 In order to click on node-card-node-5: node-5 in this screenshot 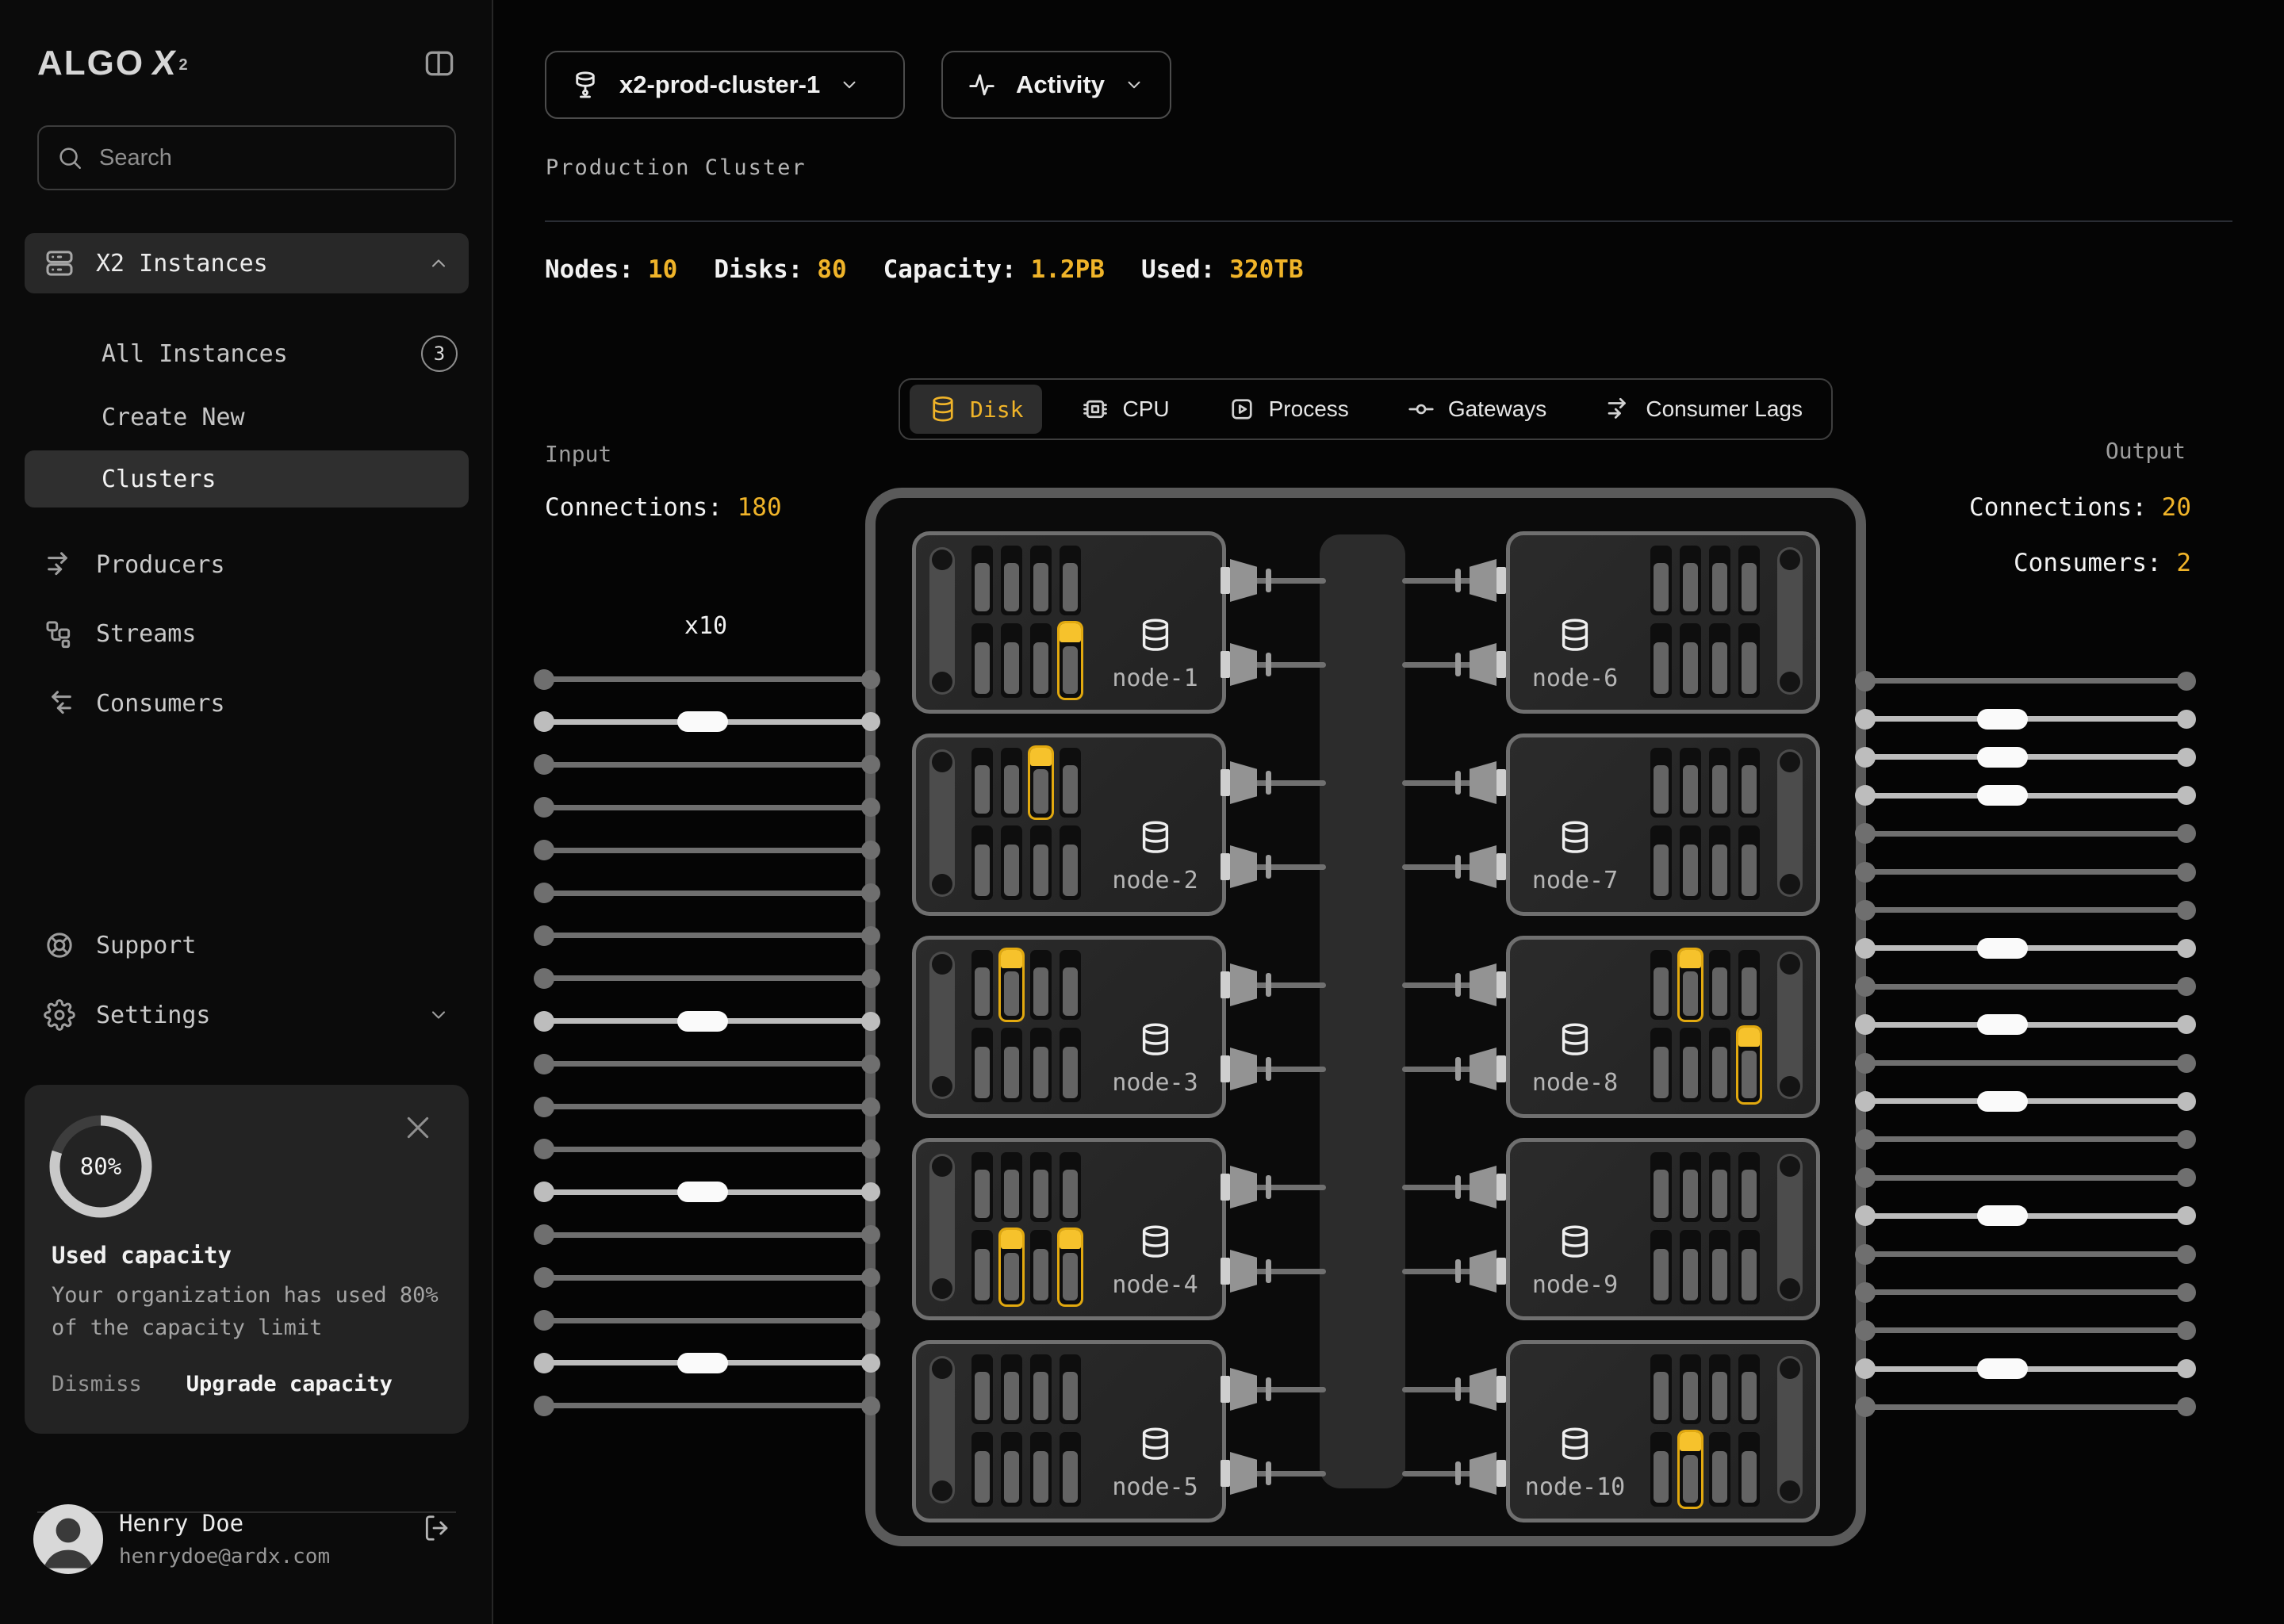, I will do `click(1069, 1431)`.